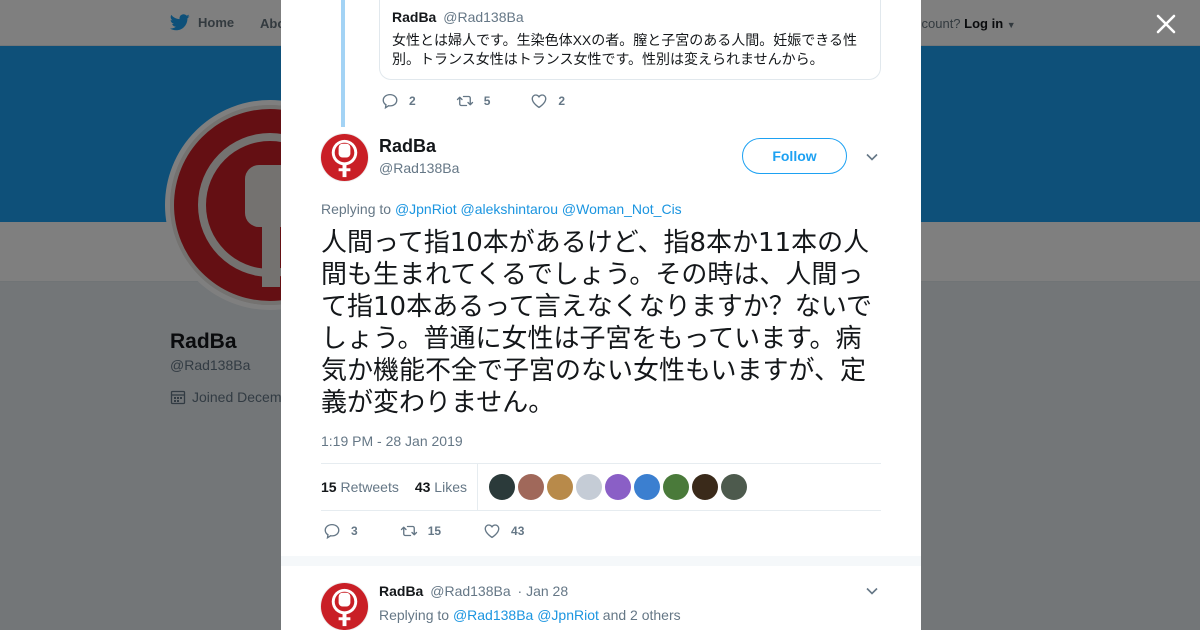 Image resolution: width=1200 pixels, height=630 pixels. I want to click on reply-button: 3, so click(340, 531).